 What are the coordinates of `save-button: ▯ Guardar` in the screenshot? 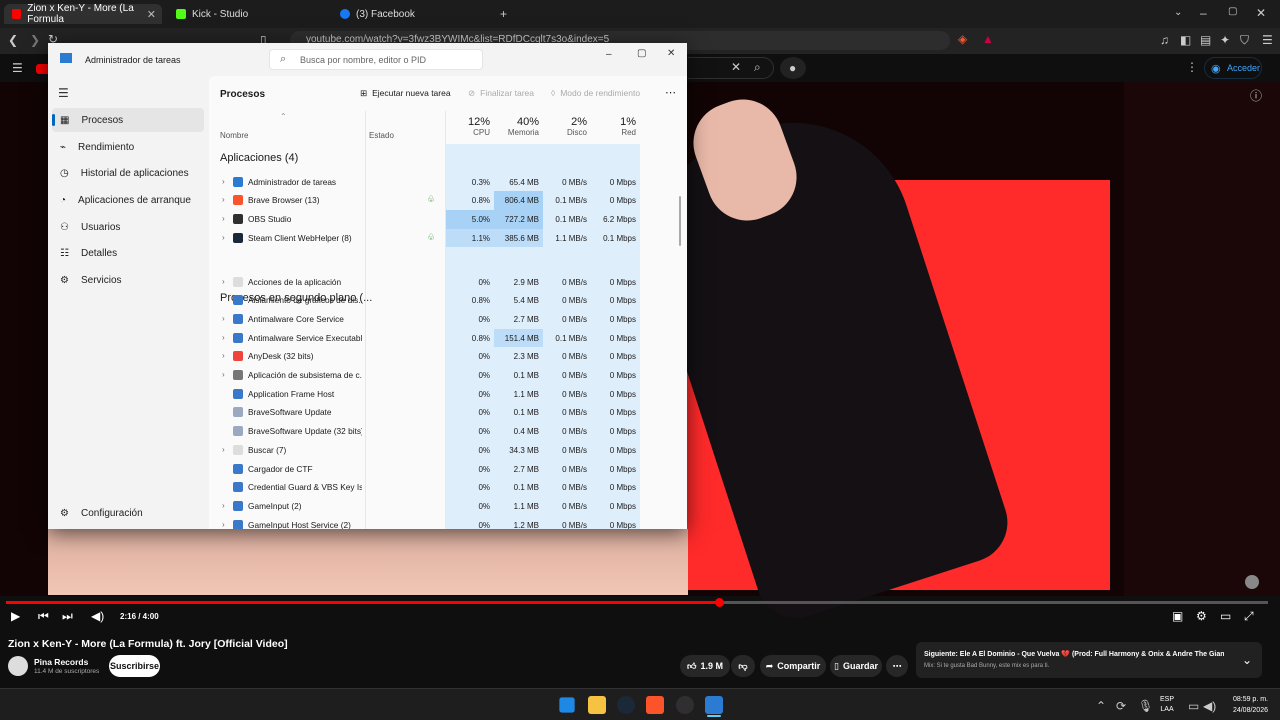 It's located at (856, 666).